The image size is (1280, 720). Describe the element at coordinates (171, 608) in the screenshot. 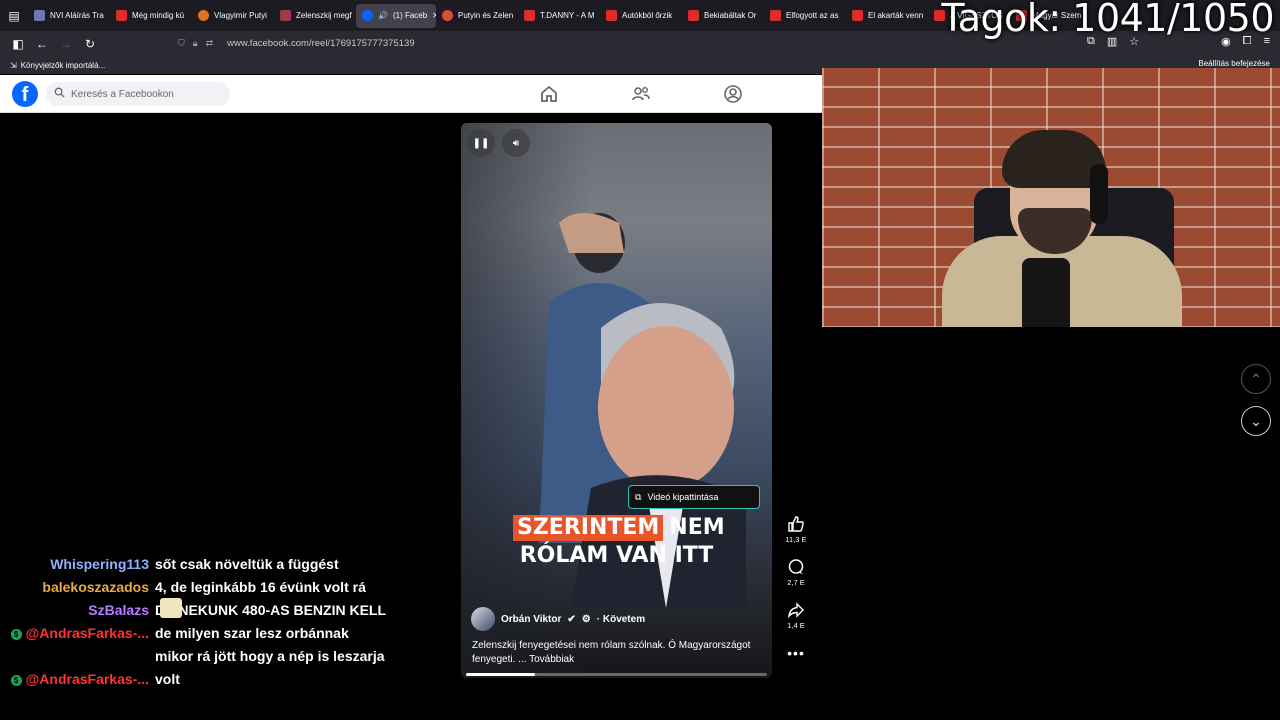

I see `chat-emote` at that location.